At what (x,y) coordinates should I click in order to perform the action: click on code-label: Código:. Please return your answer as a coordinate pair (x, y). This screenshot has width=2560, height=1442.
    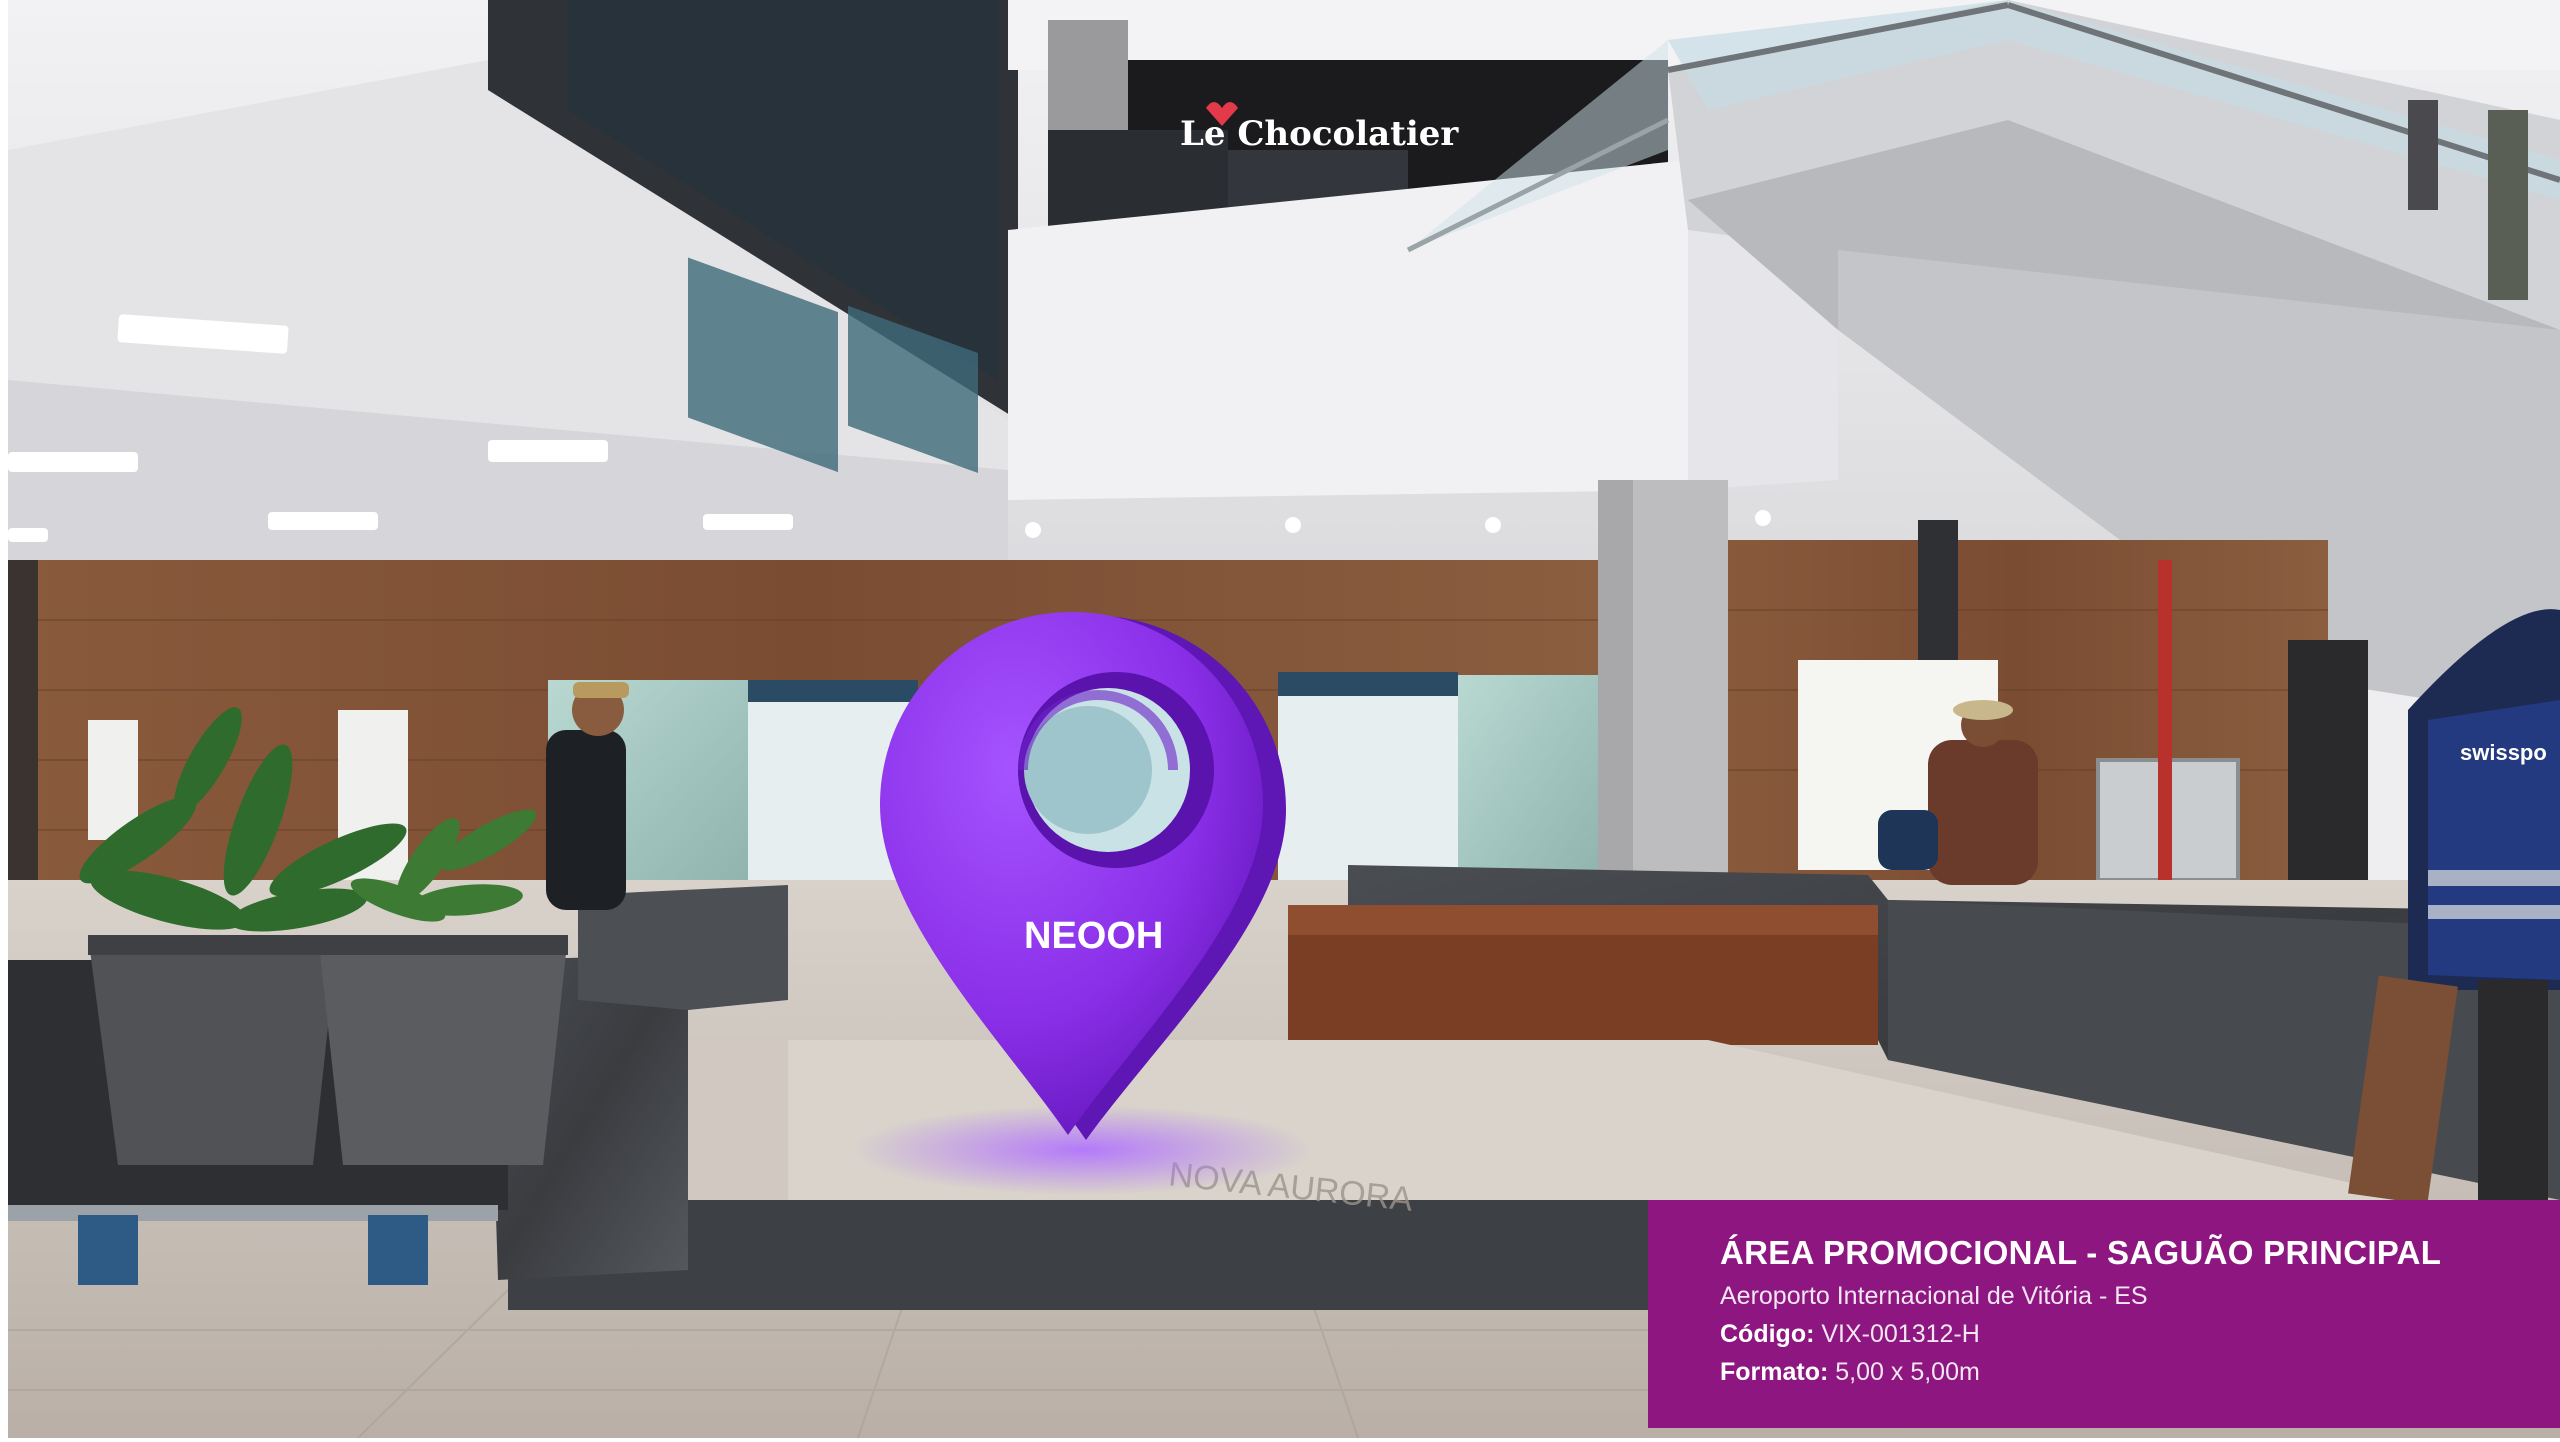
    Looking at the image, I should click on (1767, 1334).